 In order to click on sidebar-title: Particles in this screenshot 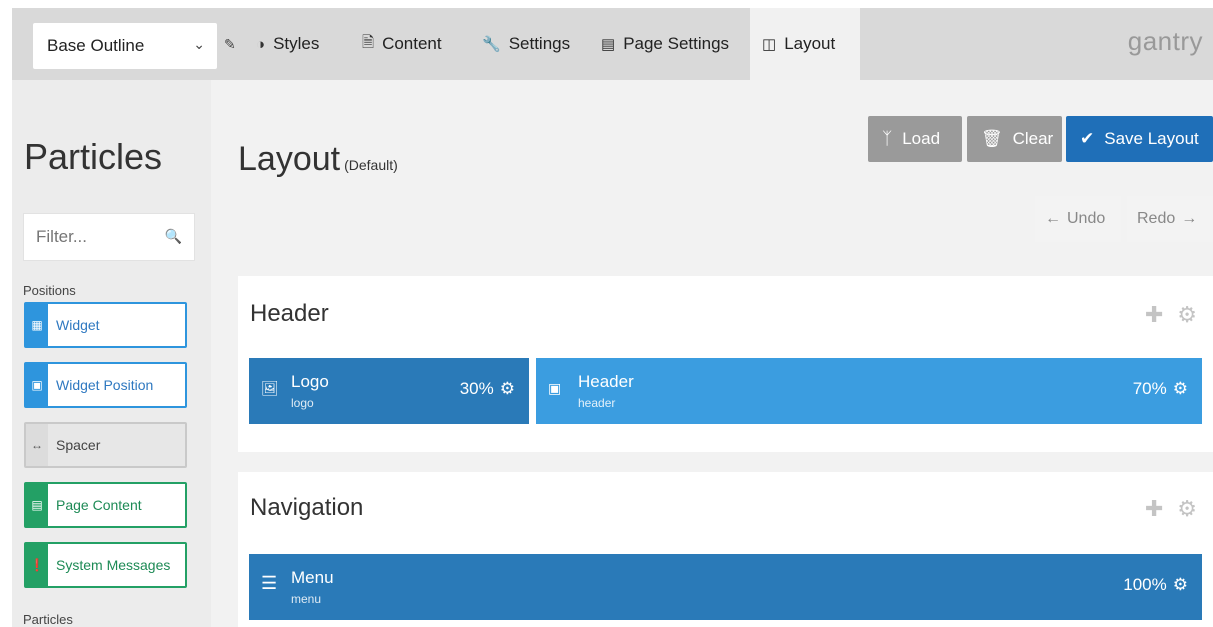, I will do `click(93, 156)`.